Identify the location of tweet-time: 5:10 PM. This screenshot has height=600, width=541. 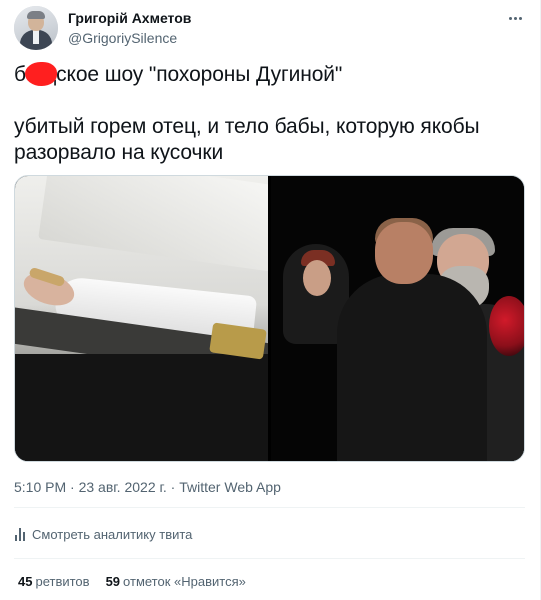
(40, 487).